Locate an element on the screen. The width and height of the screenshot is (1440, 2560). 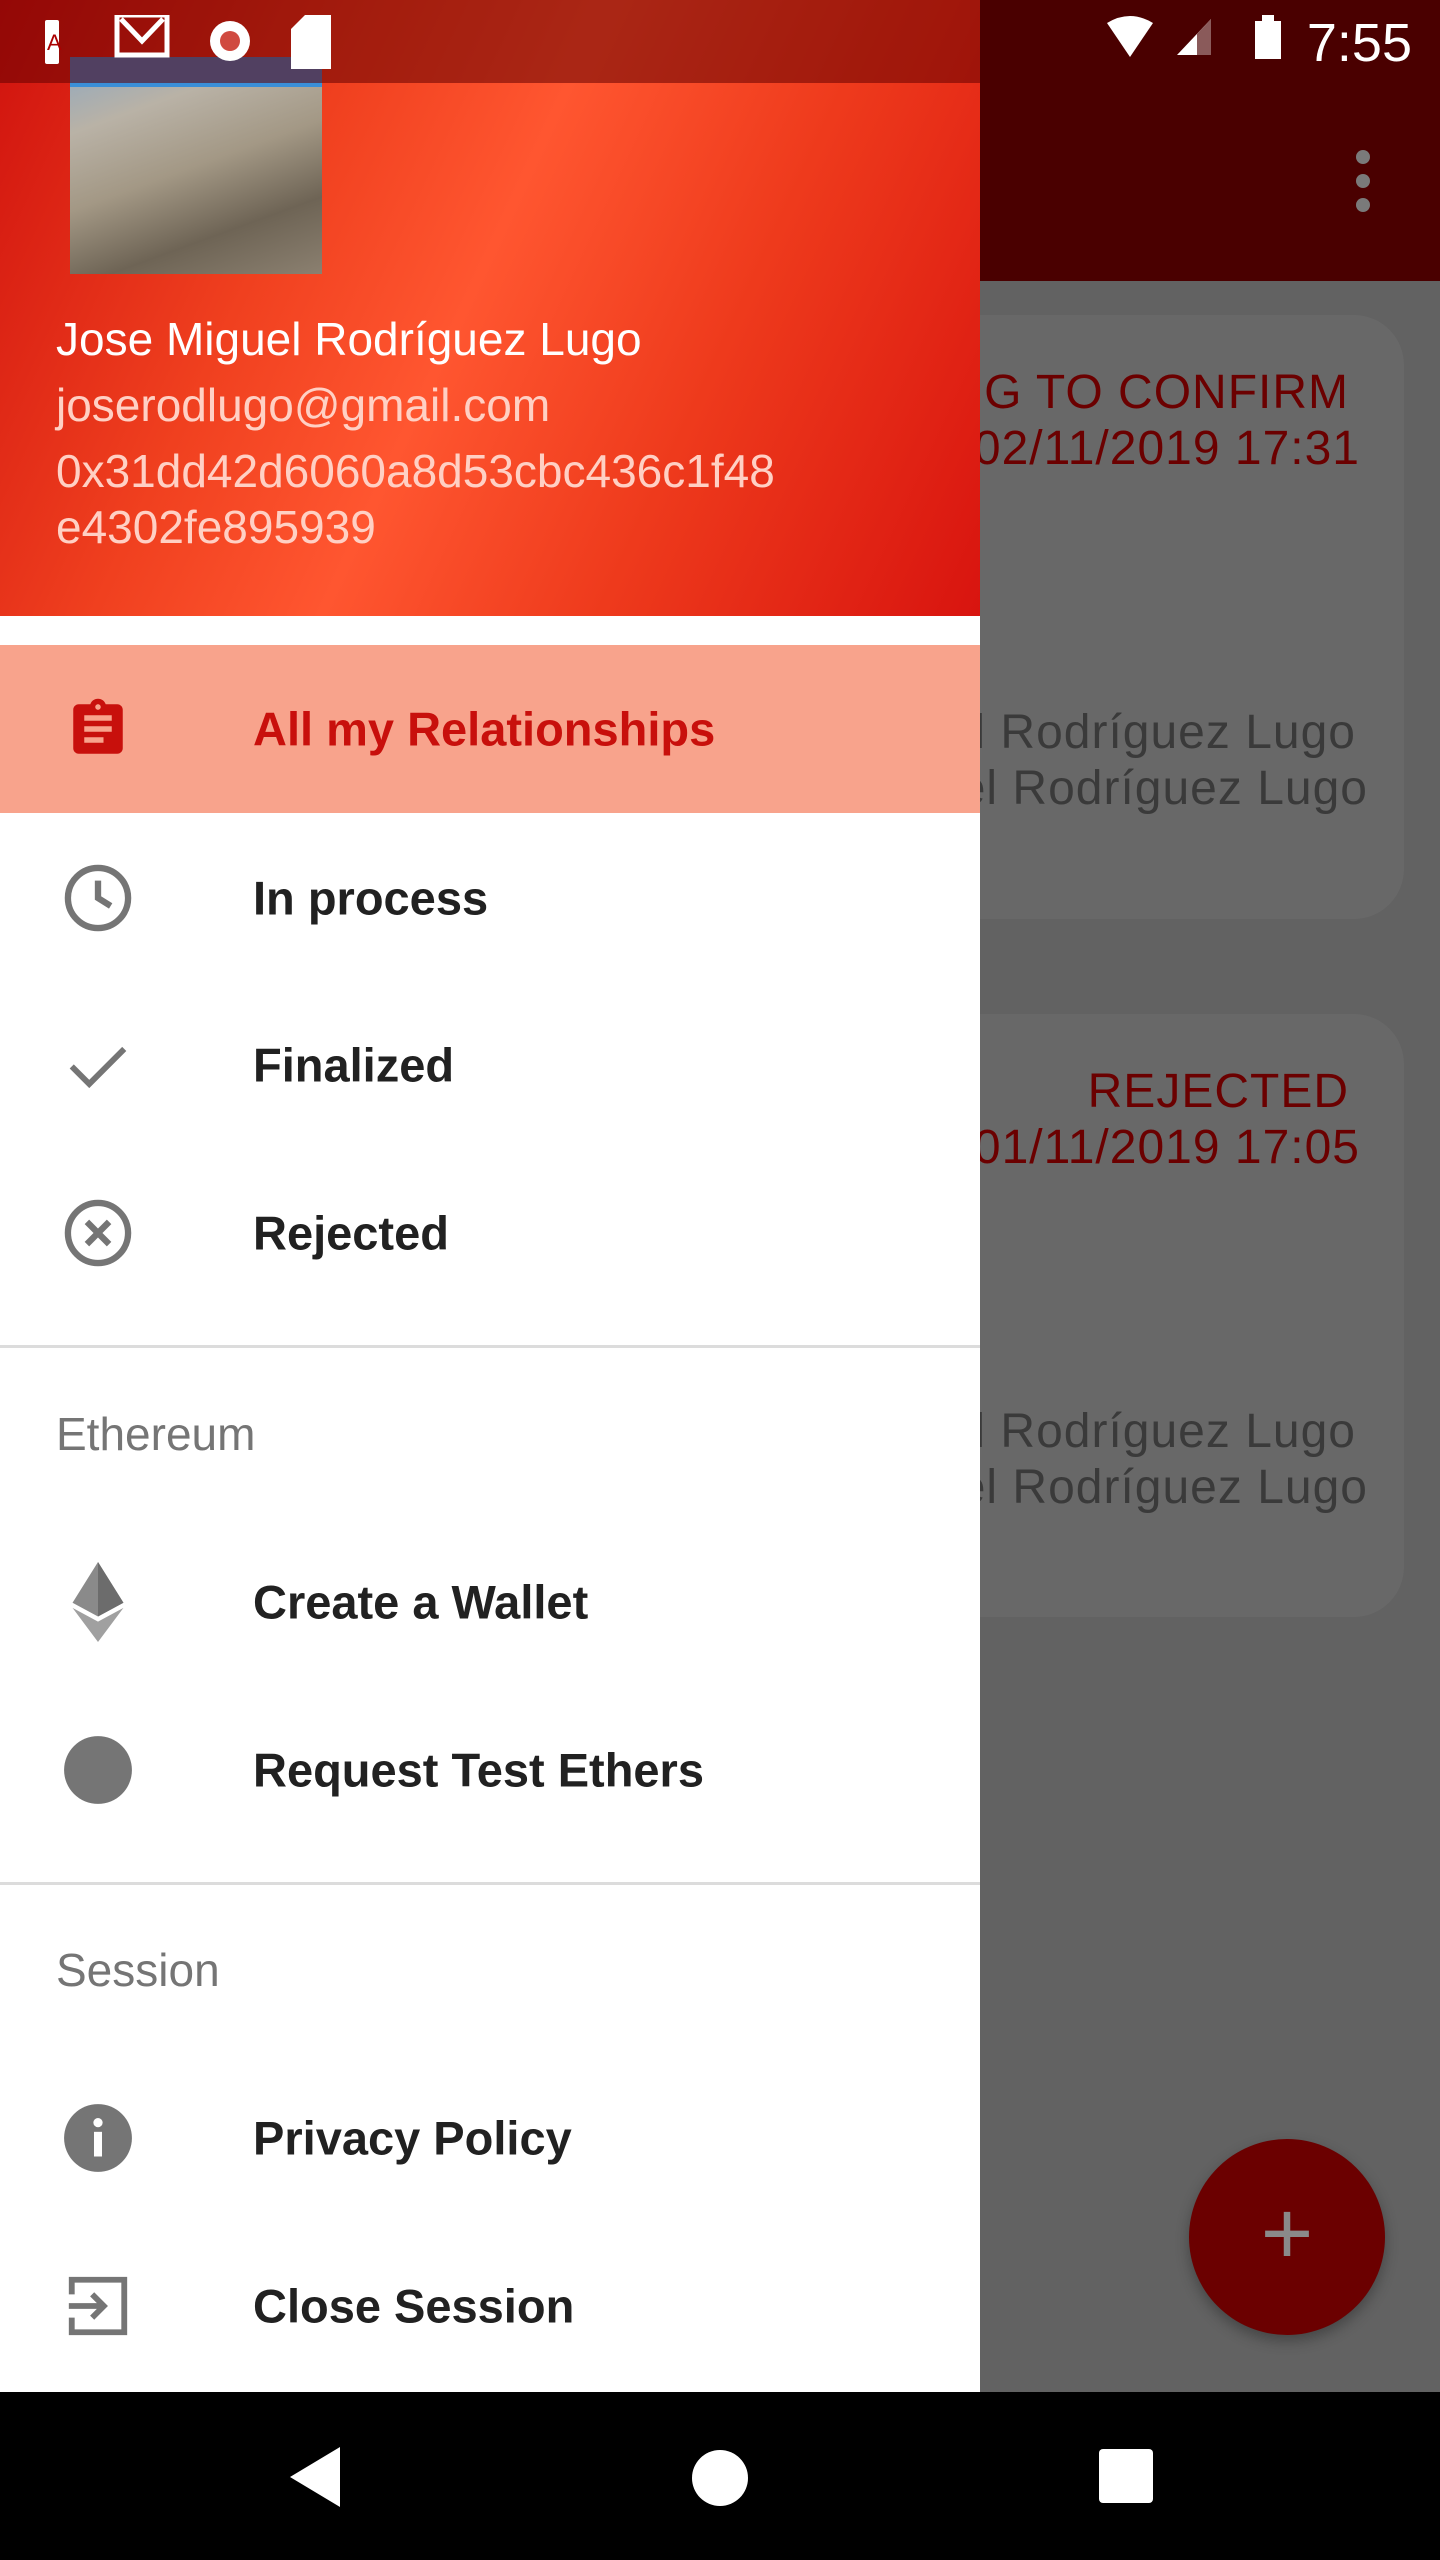
menu-item-all-relationships: All my Relationships is located at coordinates (490, 729).